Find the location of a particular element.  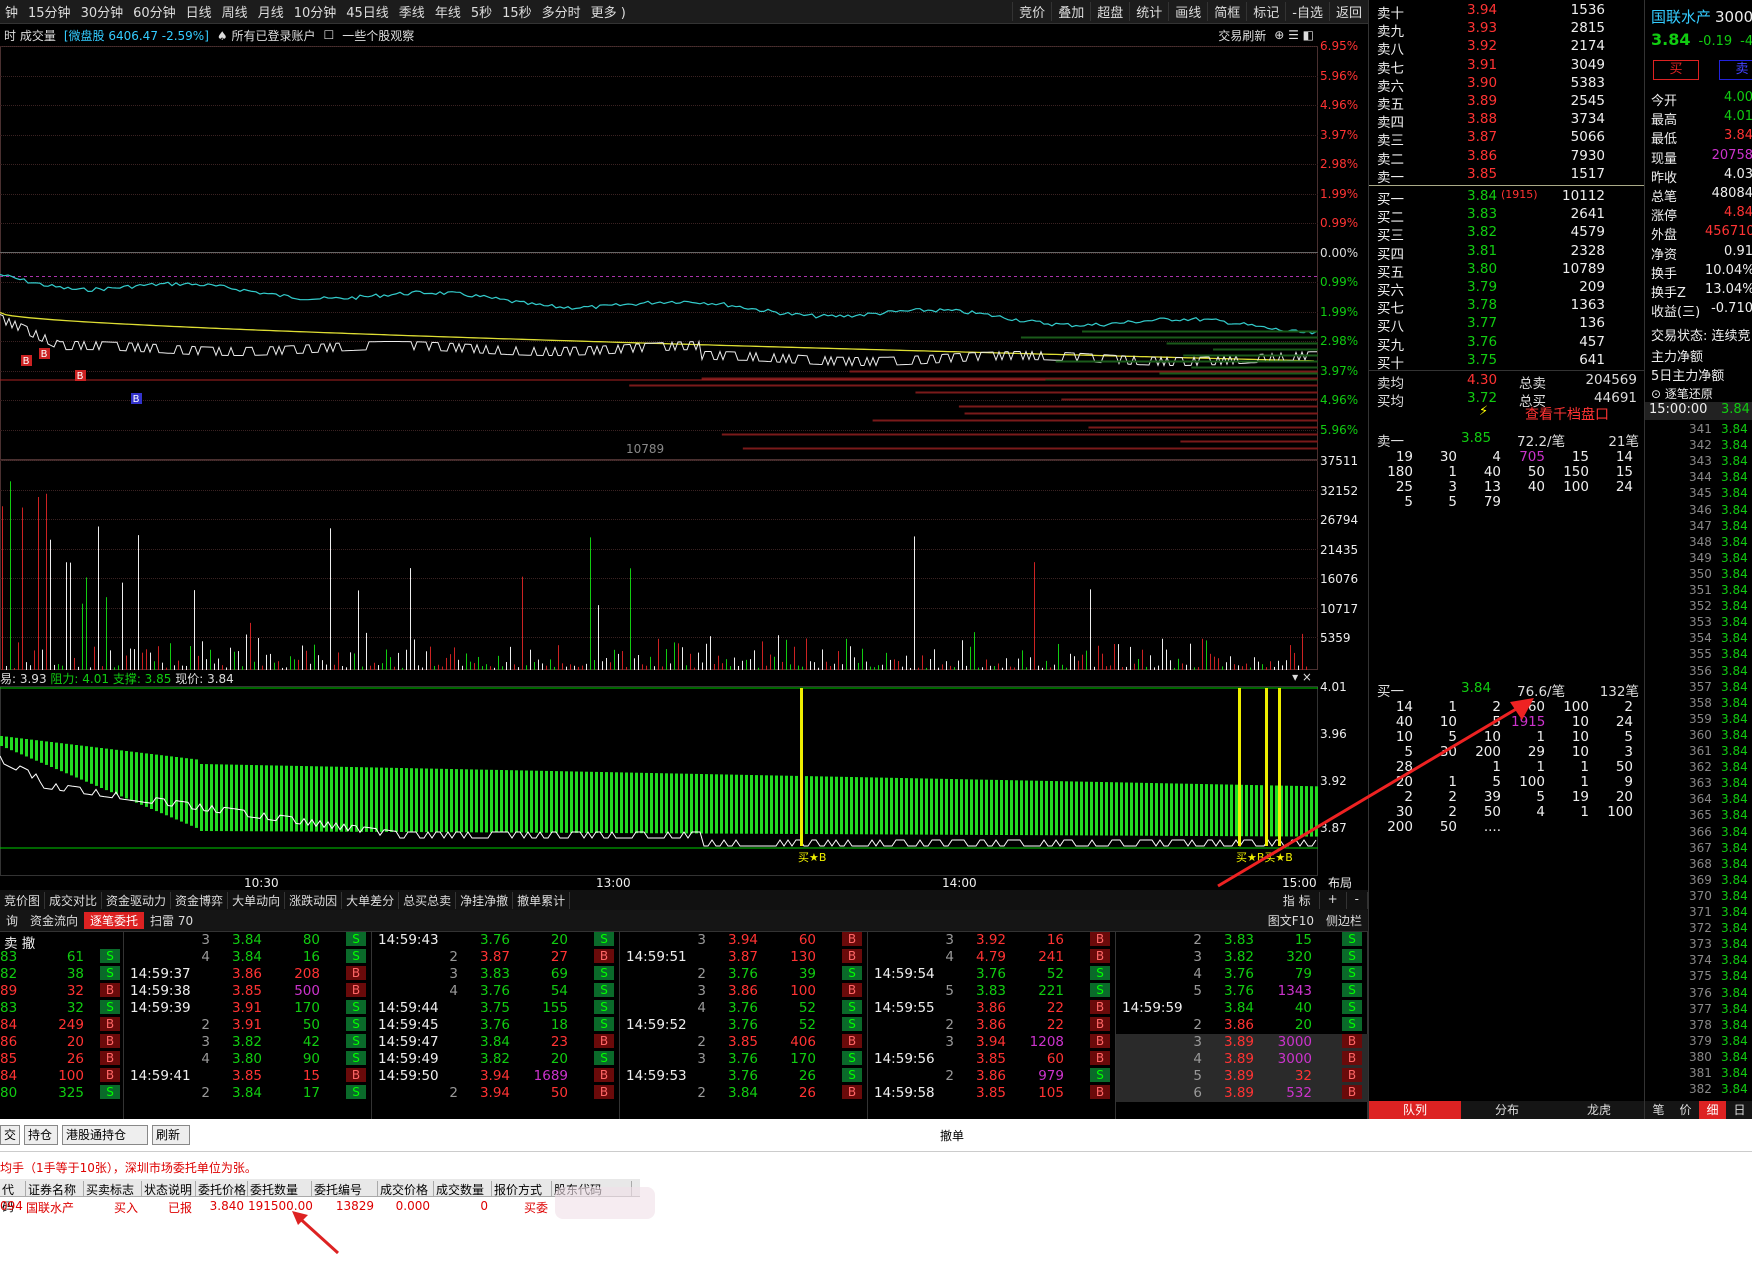

orderbook-level: 买二 3.83 2641 is located at coordinates (1507, 216).